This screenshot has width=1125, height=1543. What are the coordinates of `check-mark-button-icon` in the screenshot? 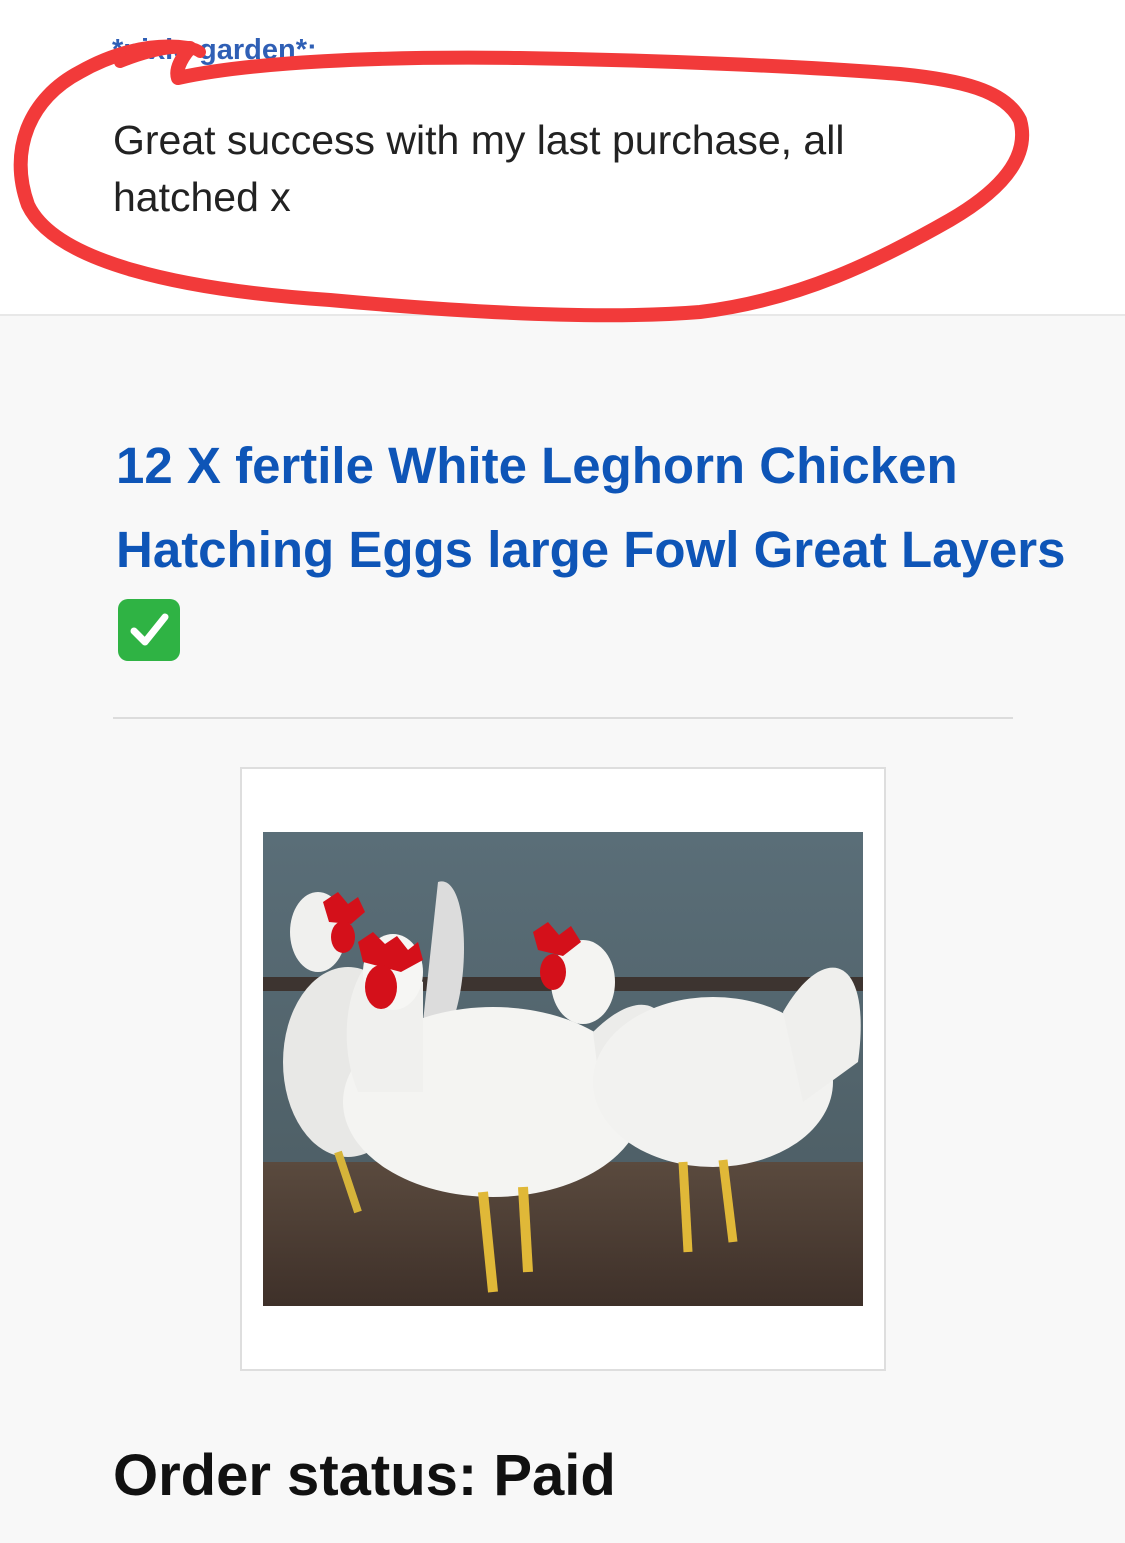 It's located at (149, 630).